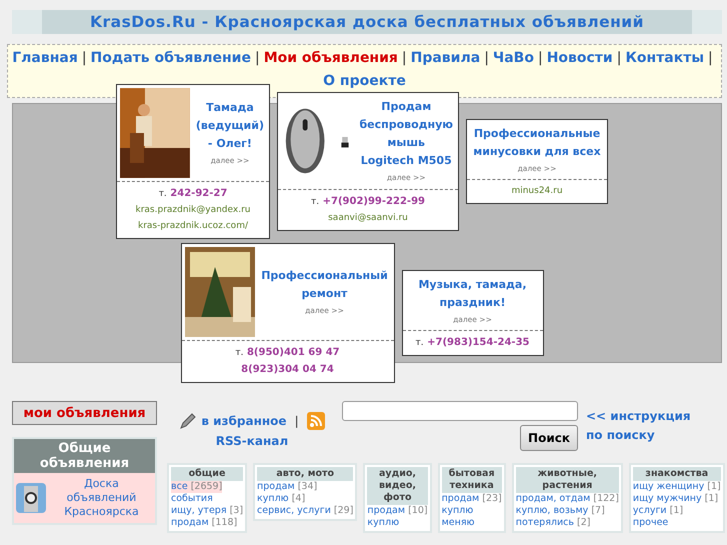 This screenshot has width=727, height=545. What do you see at coordinates (331, 58) in the screenshot?
I see `nav-link: Мои объявления` at bounding box center [331, 58].